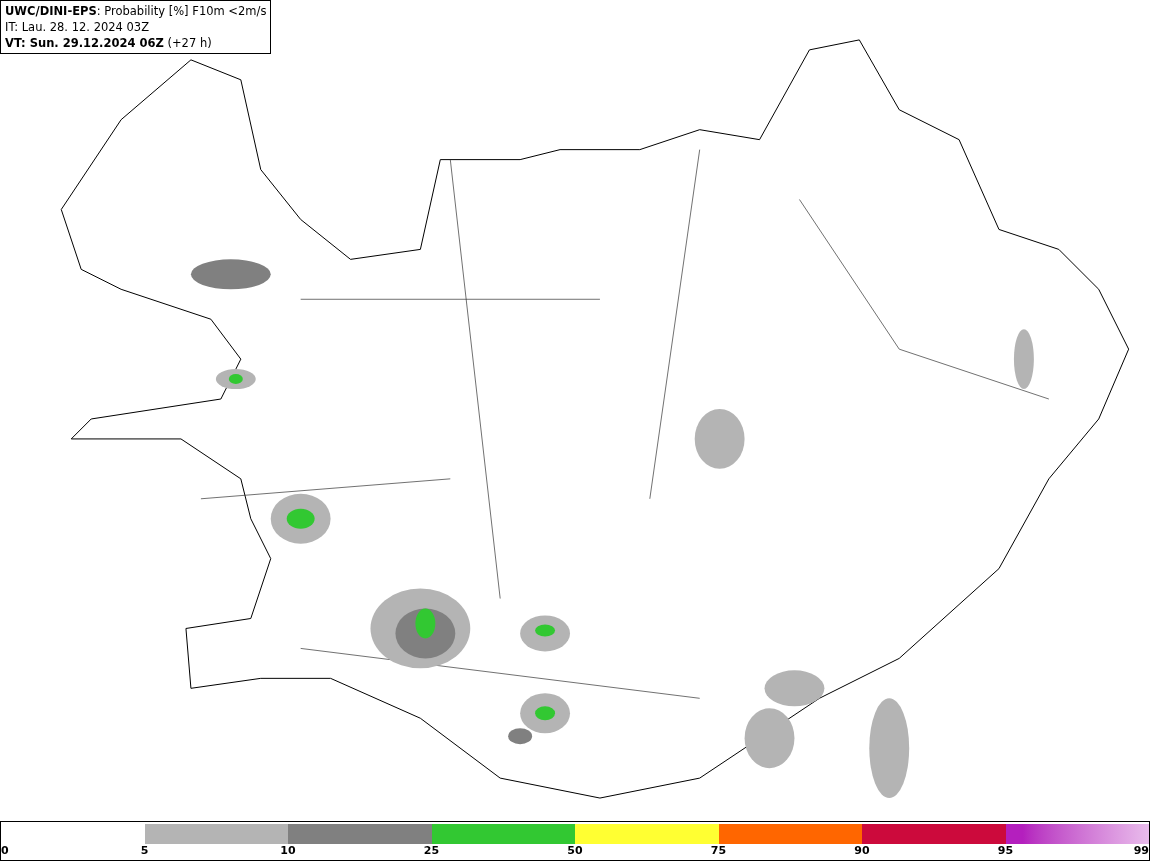 This screenshot has height=863, width=1150. Describe the element at coordinates (575, 850) in the screenshot. I see `legend-label: 50` at that location.